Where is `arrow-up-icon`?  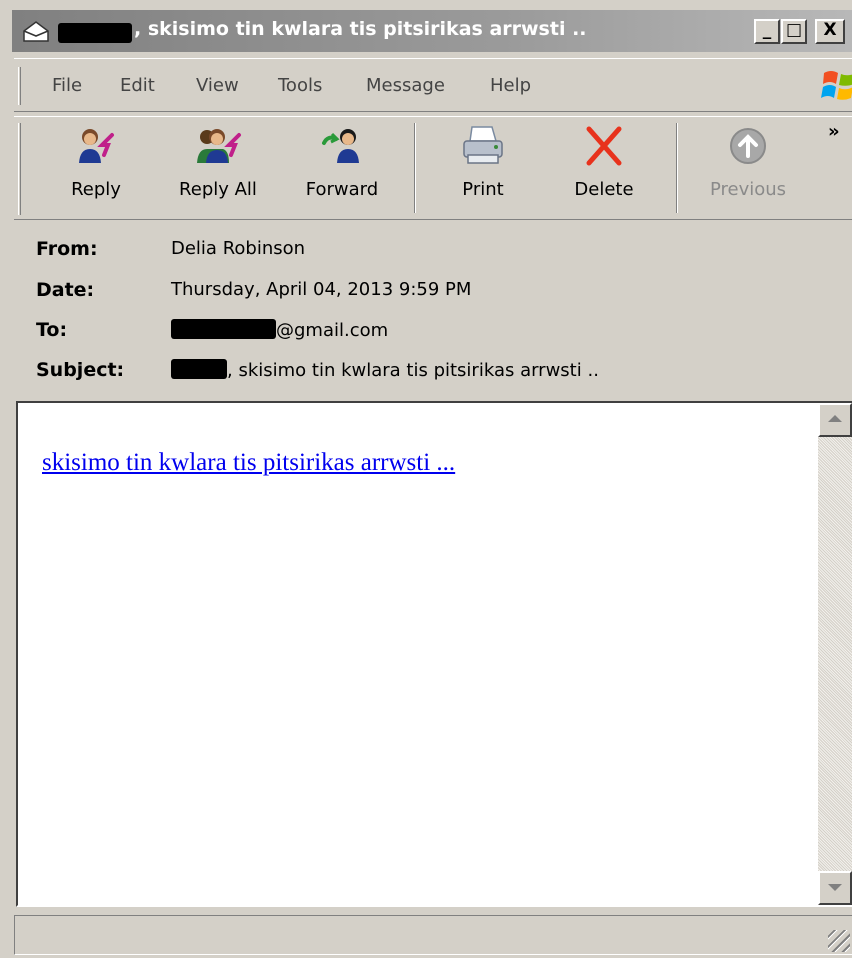 arrow-up-icon is located at coordinates (835, 418).